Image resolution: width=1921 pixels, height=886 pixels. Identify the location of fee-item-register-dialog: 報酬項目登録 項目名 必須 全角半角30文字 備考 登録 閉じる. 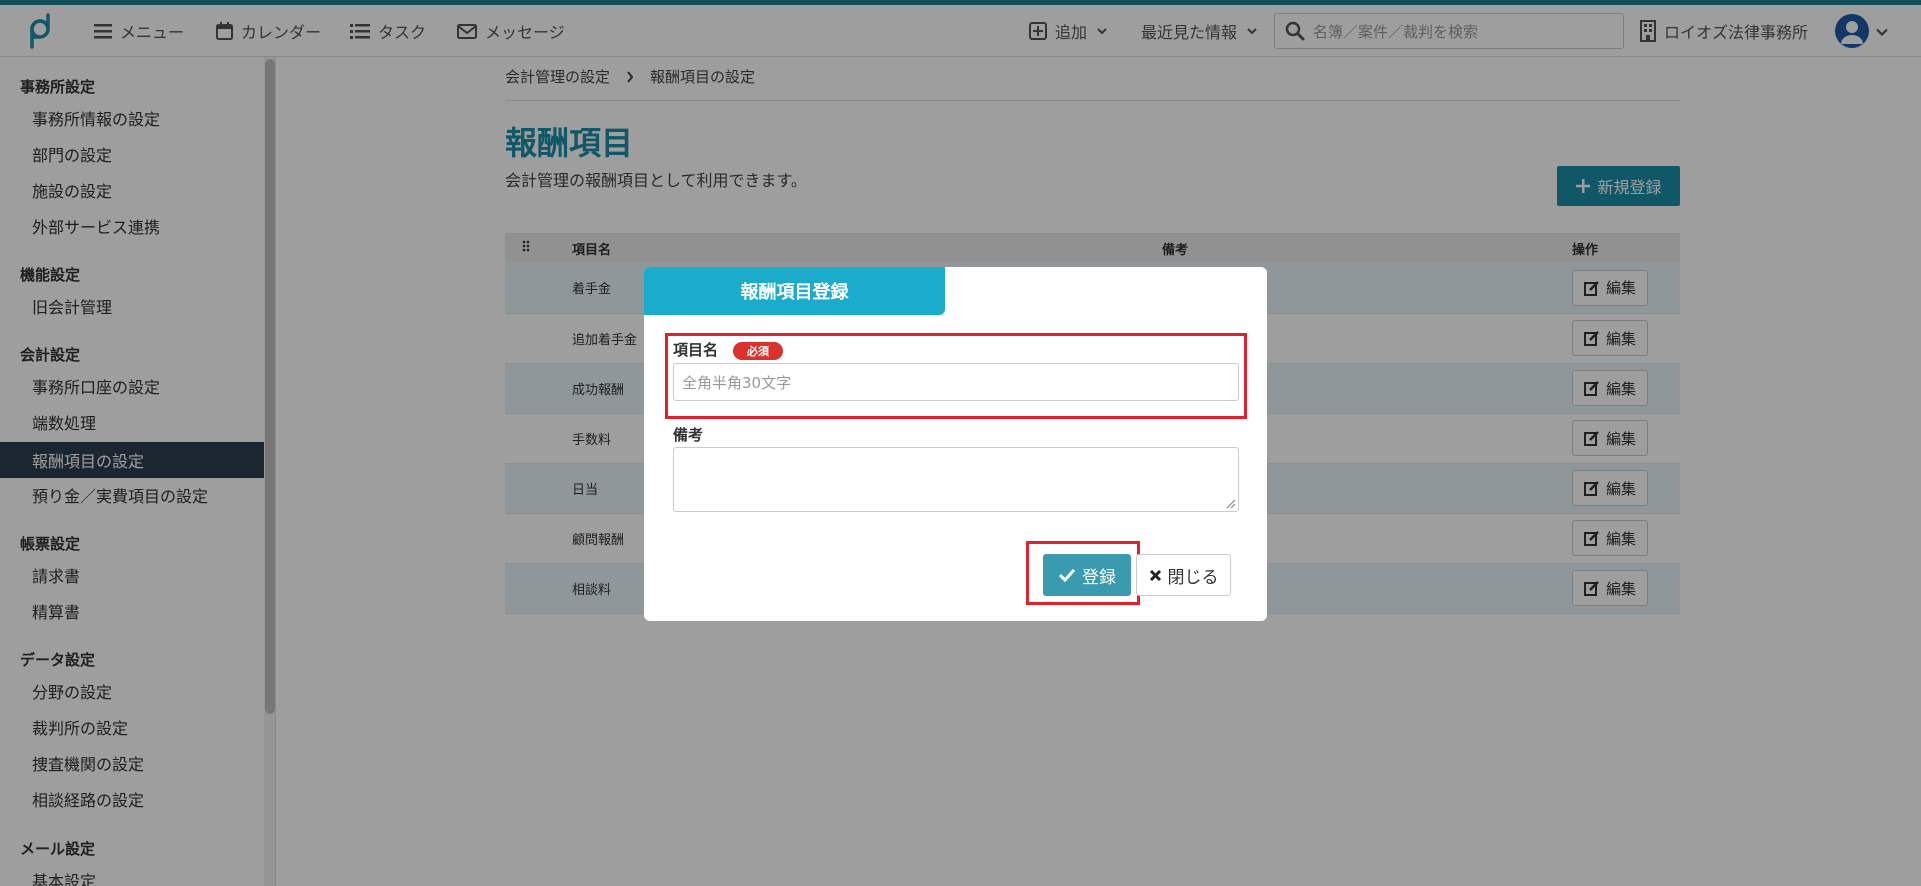
(955, 444).